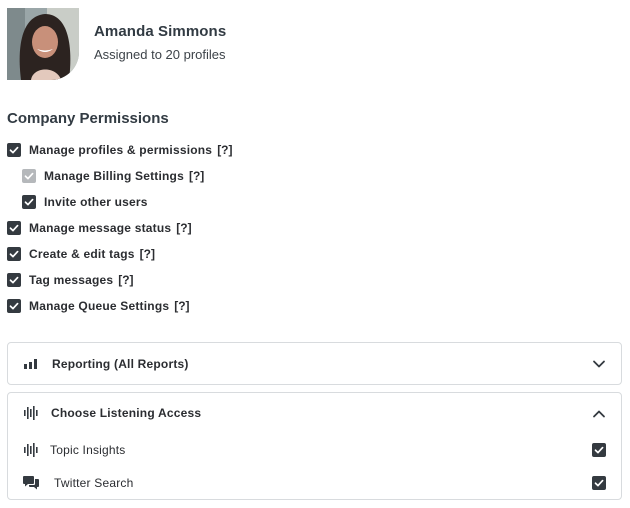 This screenshot has height=508, width=630. Describe the element at coordinates (114, 176) in the screenshot. I see `permission-label: Manage Billing Settings` at that location.